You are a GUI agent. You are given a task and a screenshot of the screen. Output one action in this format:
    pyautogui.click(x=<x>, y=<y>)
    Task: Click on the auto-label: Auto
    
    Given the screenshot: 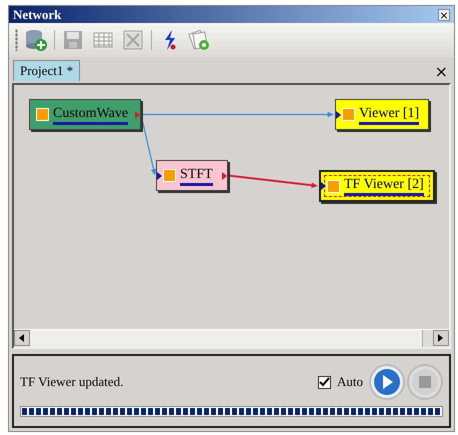 What is the action you would take?
    pyautogui.click(x=350, y=382)
    